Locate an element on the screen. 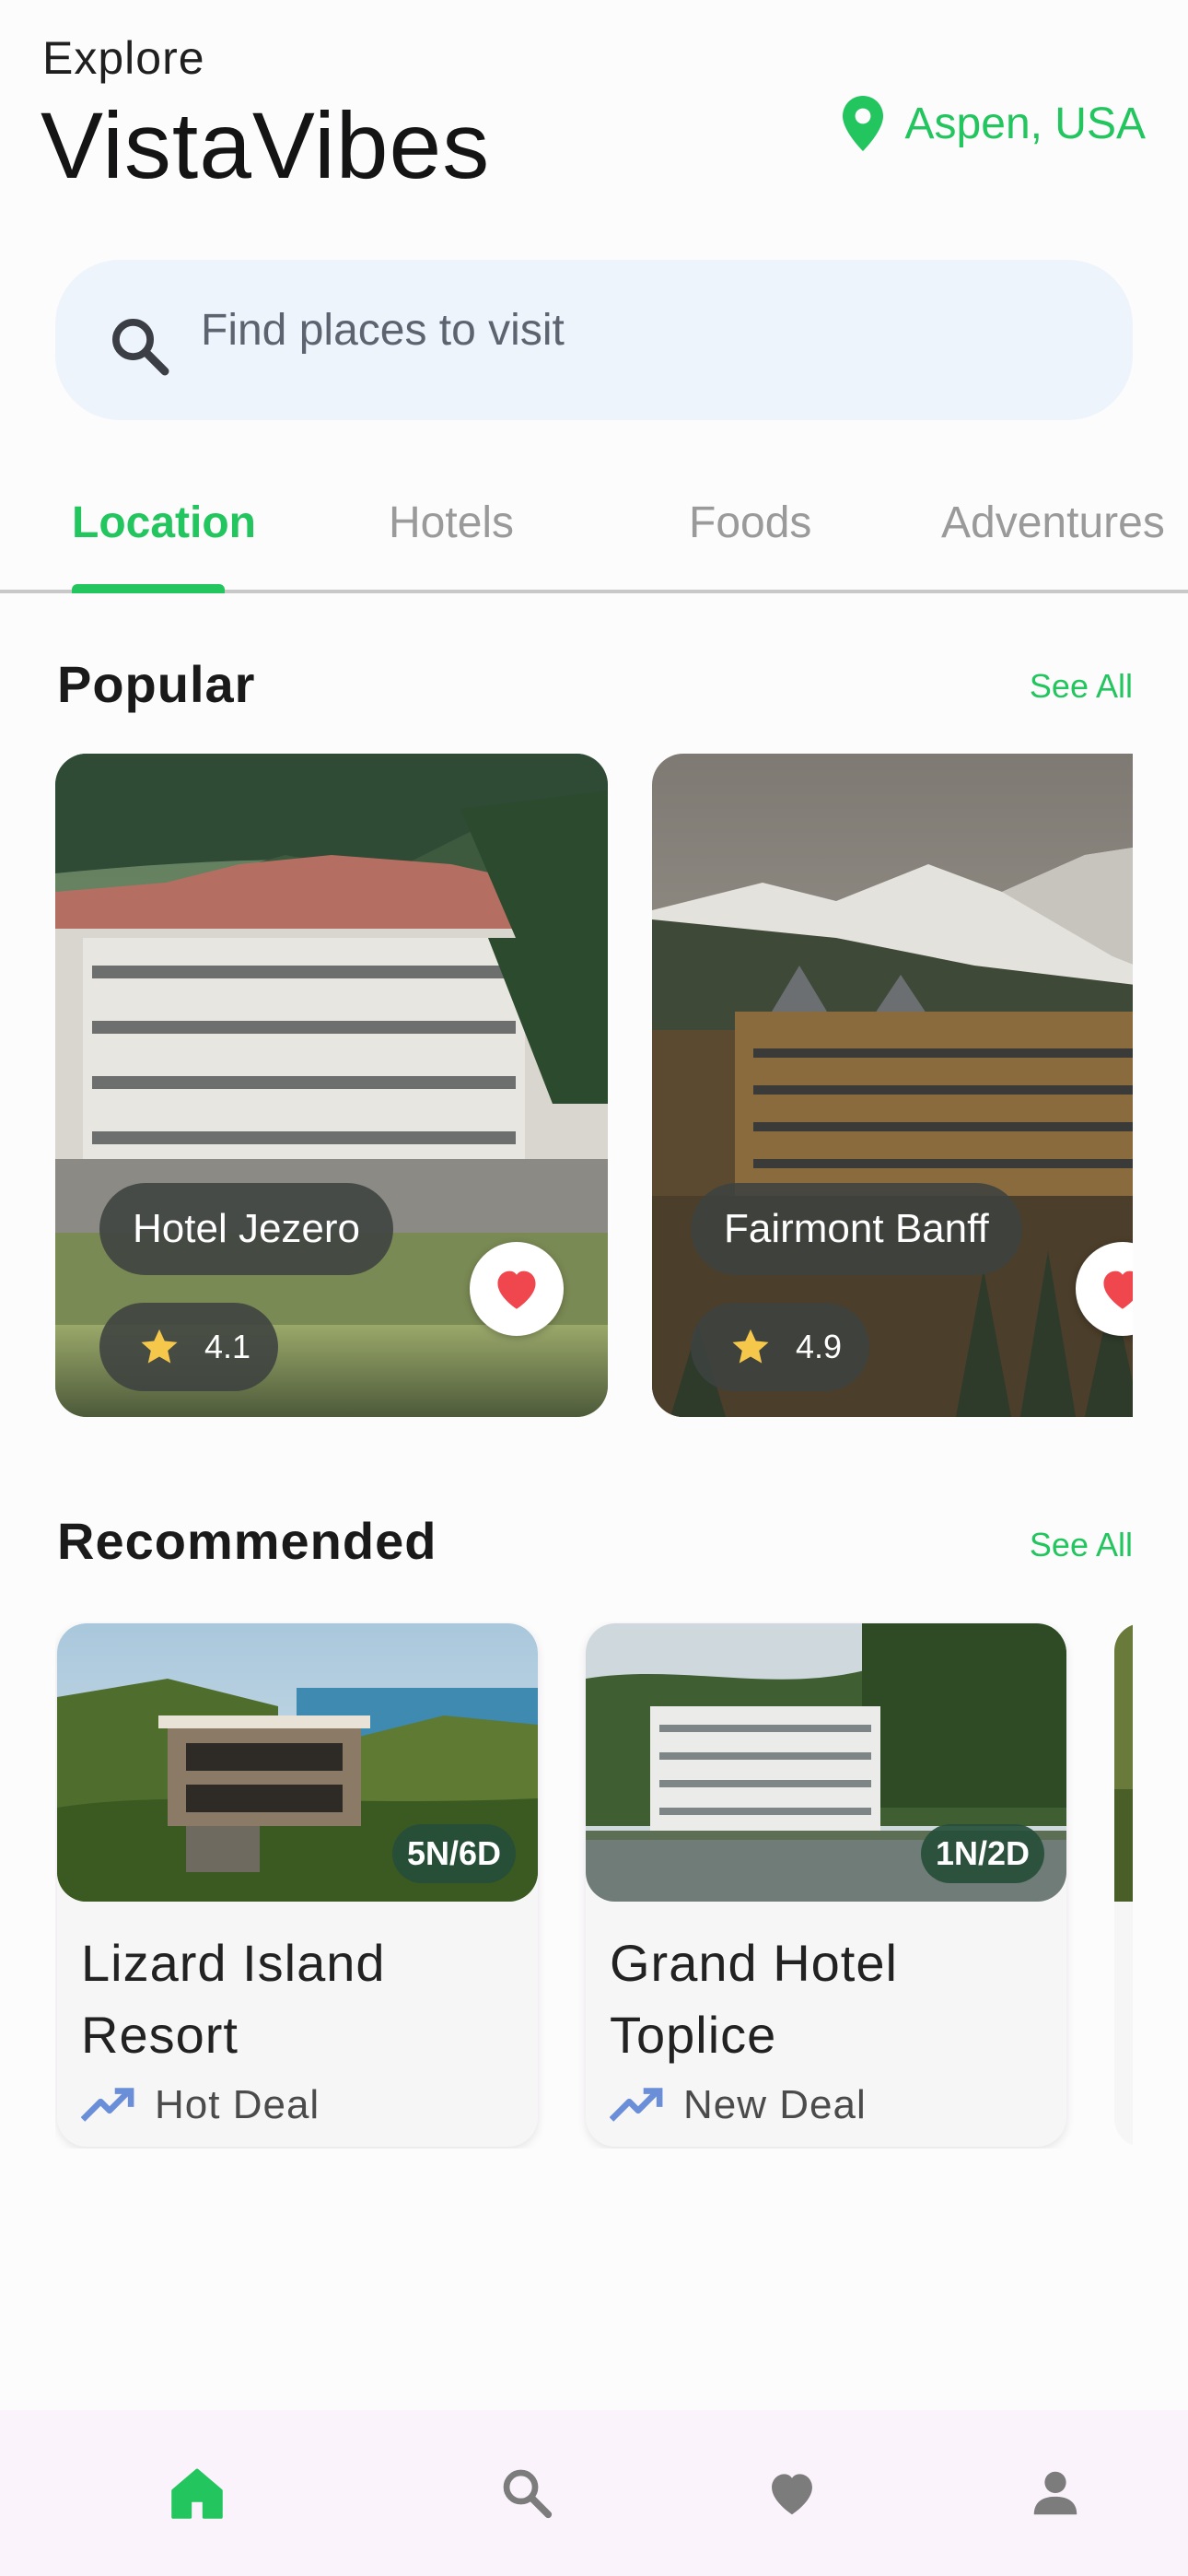  resort-title: Lizard Island Resort is located at coordinates (233, 1999).